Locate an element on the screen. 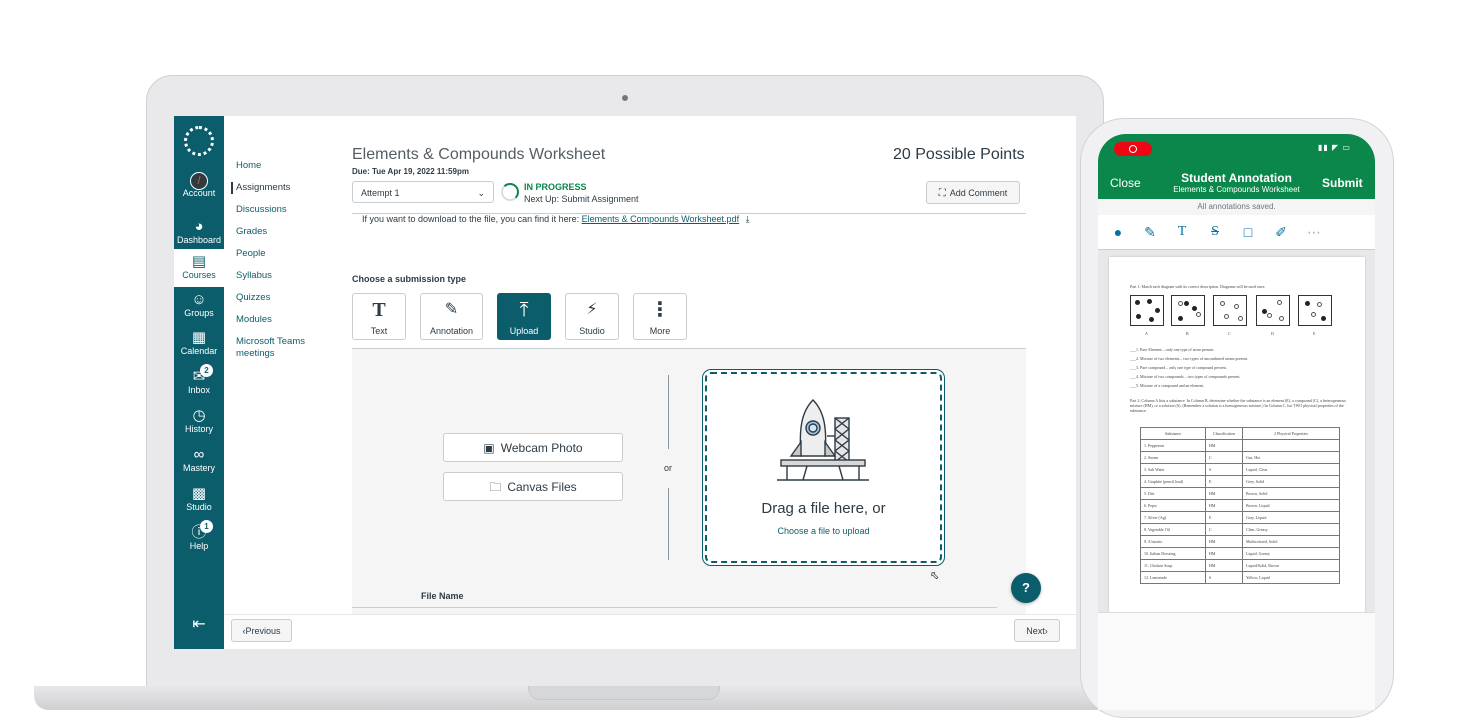 Image resolution: width=1480 pixels, height=718 pixels. type-annotation-button: ✎ Annotation is located at coordinates (451, 316).